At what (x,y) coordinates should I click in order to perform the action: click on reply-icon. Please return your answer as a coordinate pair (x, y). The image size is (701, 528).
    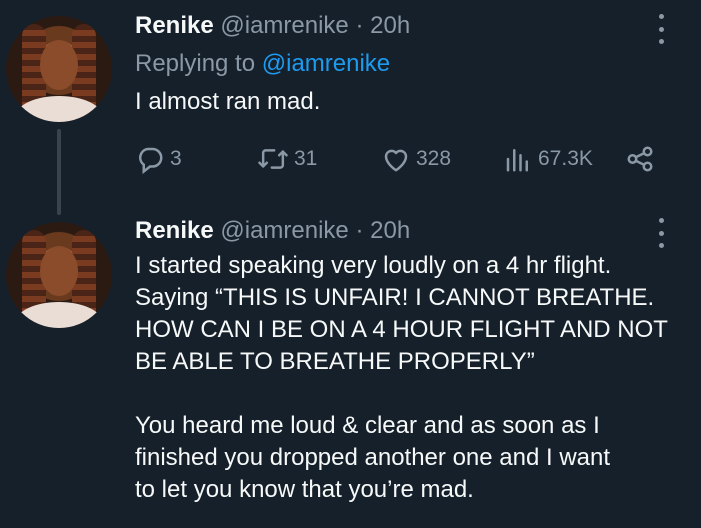
    Looking at the image, I should click on (151, 160).